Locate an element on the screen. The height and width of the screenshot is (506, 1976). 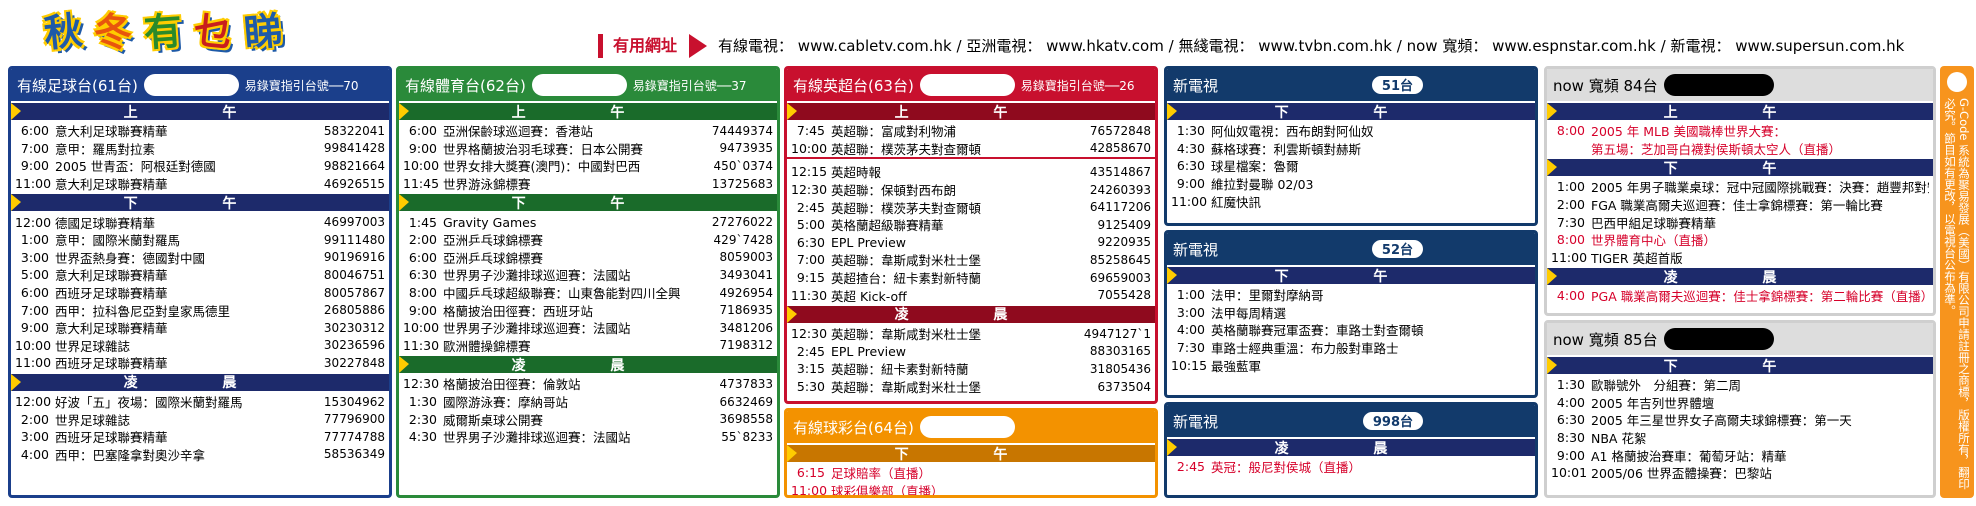
guide-number: 易錄寶指引台號──37 is located at coordinates (689, 85).